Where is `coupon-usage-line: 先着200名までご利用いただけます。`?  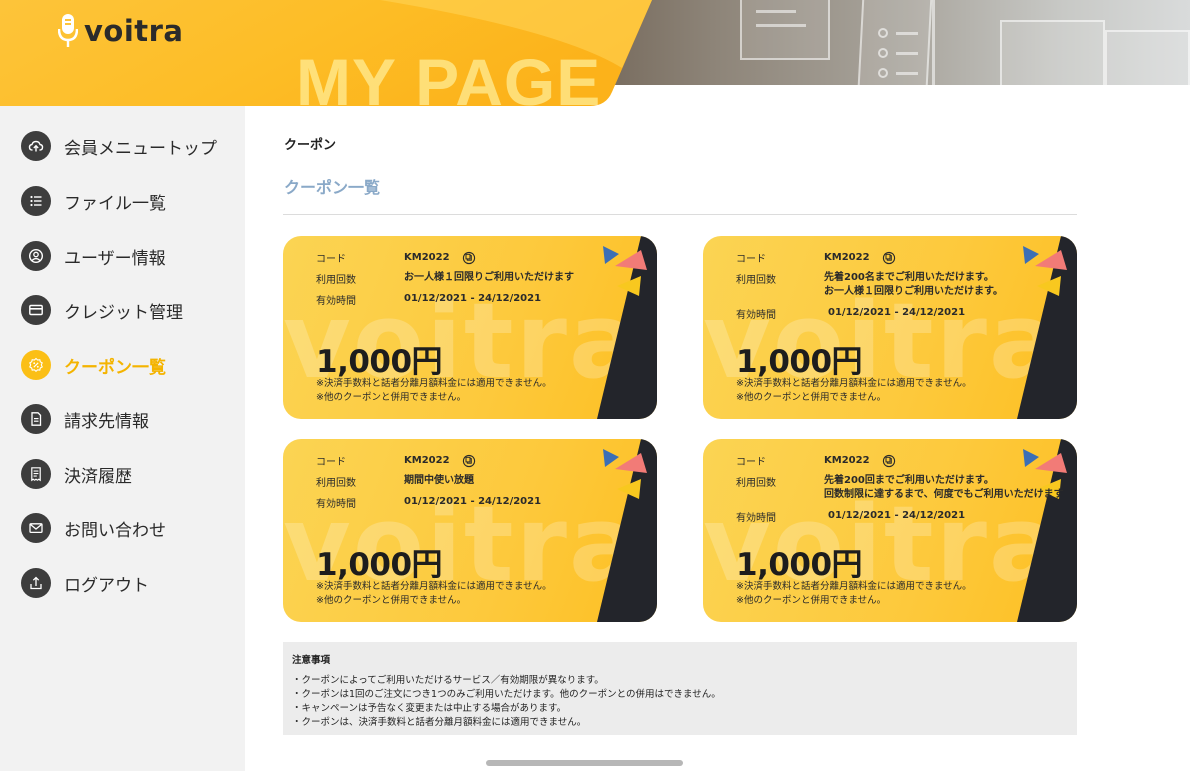 coupon-usage-line: 先着200名までご利用いただけます。 is located at coordinates (909, 277).